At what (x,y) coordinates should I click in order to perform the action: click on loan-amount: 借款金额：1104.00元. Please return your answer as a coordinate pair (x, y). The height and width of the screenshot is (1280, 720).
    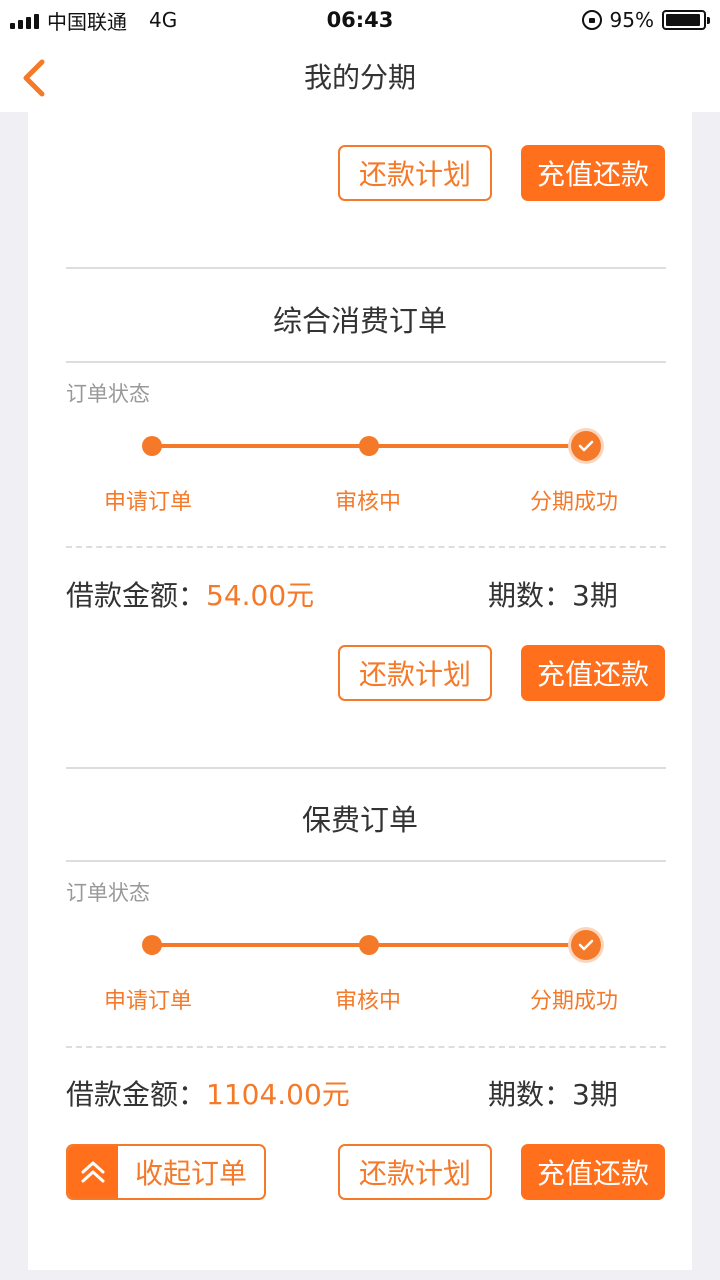
    Looking at the image, I should click on (208, 1093).